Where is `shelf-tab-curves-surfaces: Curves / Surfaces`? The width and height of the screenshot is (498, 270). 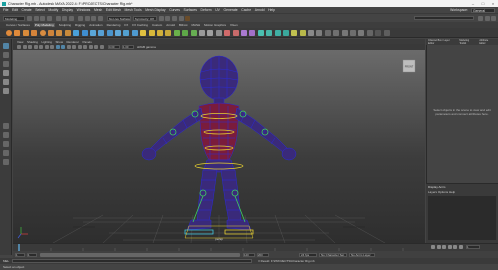 shelf-tab-curves-surfaces: Curves / Surfaces is located at coordinates (18, 25).